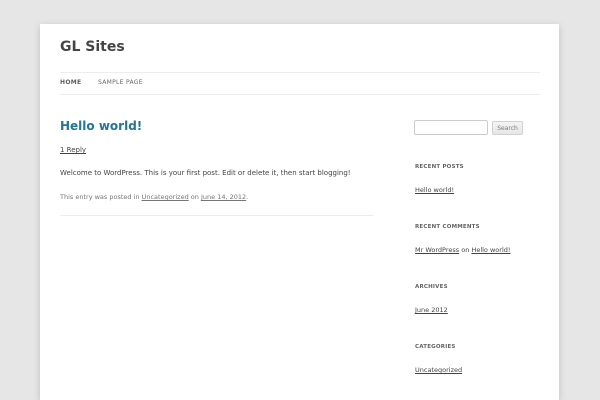  Describe the element at coordinates (216, 215) in the screenshot. I see `post-divider` at that location.